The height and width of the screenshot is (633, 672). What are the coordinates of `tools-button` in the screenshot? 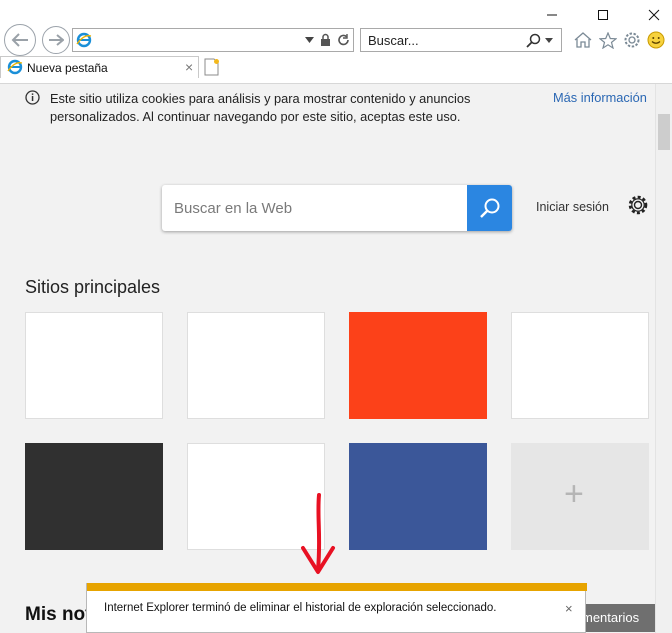 It's located at (632, 40).